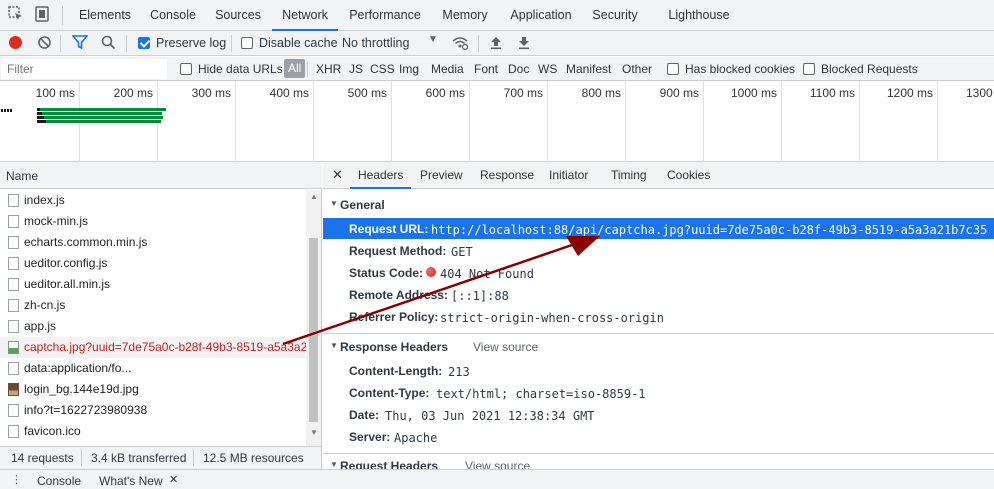  I want to click on request-row: ueditor.config.js, so click(153, 263).